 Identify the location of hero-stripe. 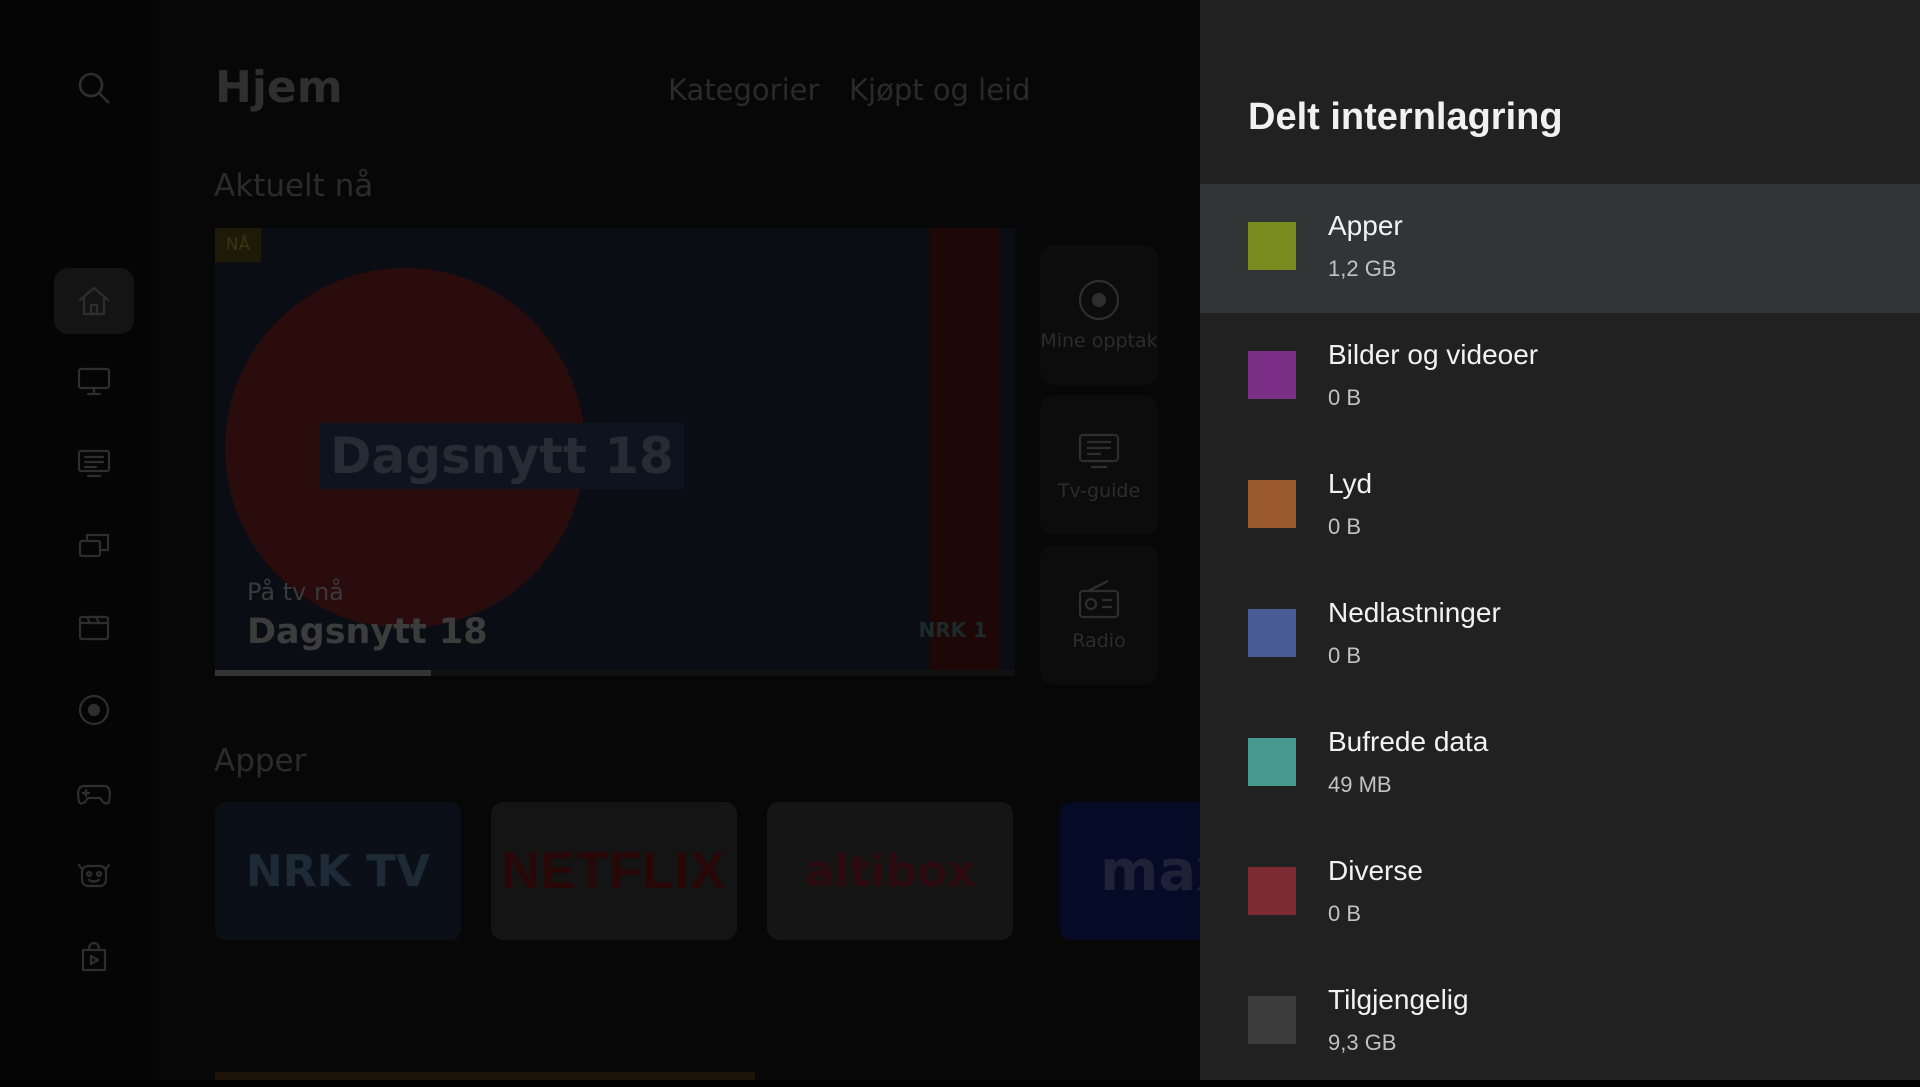
(965, 451).